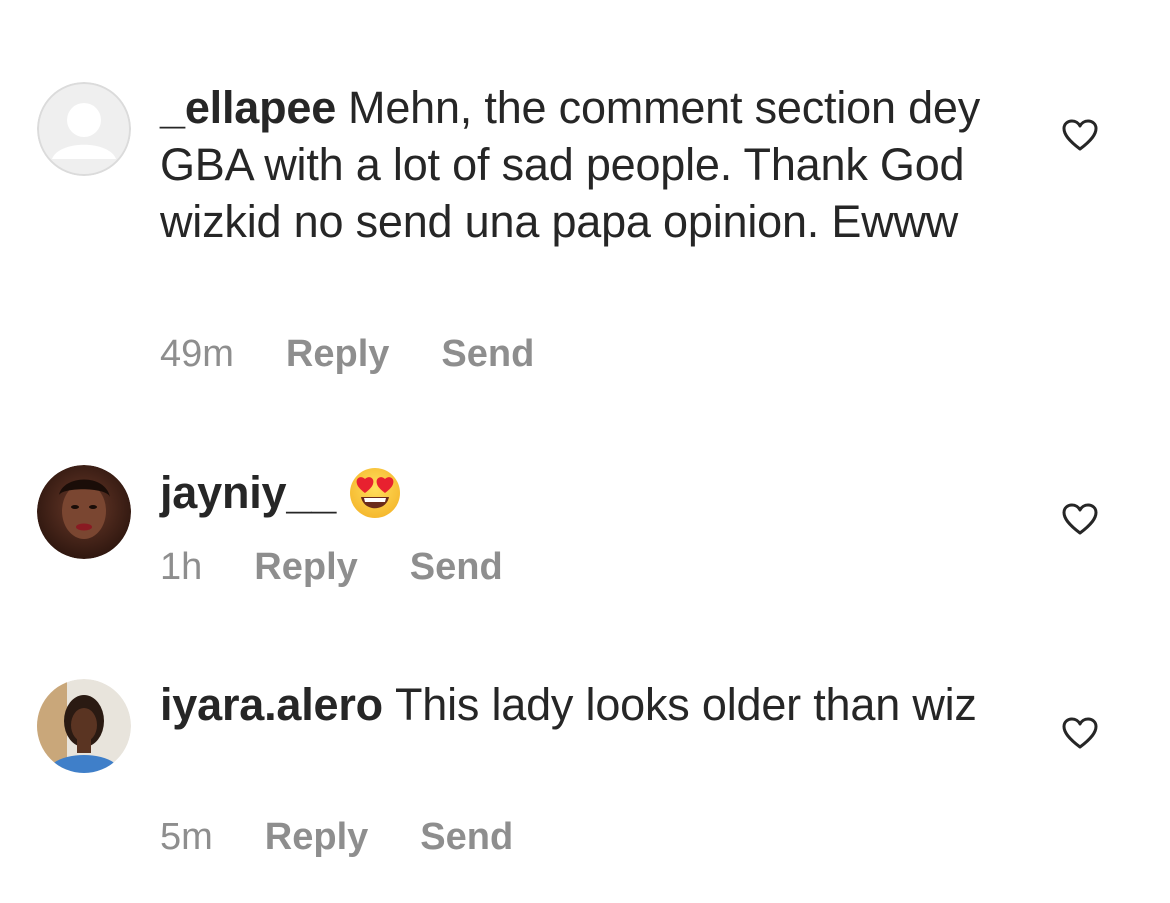  Describe the element at coordinates (248, 492) in the screenshot. I see `comment-username: jayniy__` at that location.